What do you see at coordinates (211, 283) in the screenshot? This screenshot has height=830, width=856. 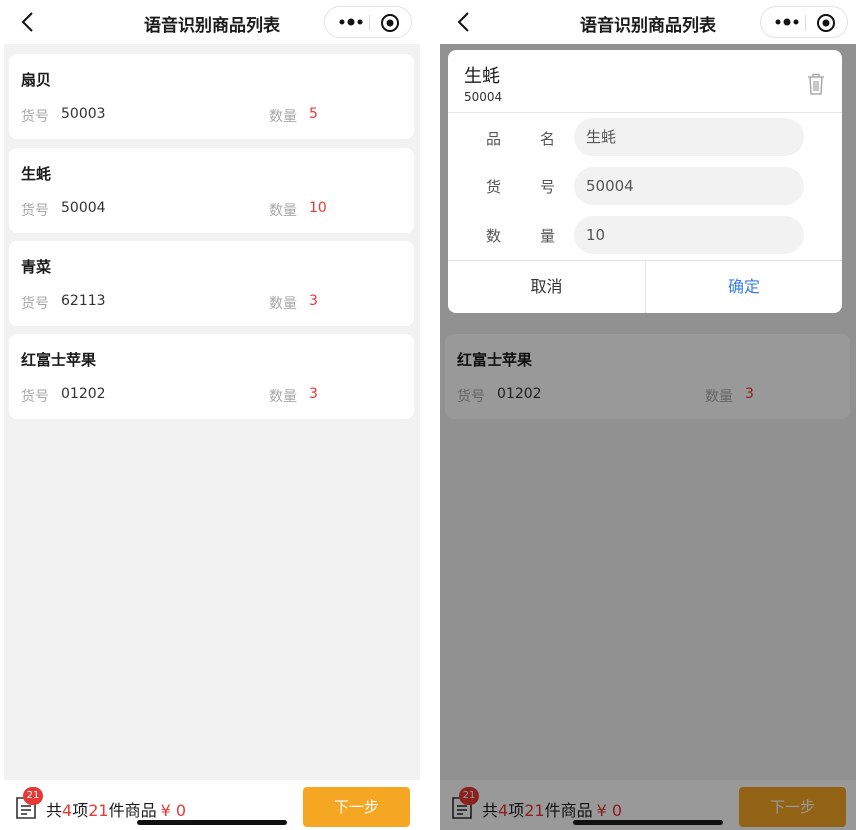 I see `list-item: 青菜 货号 62113 数量 3` at bounding box center [211, 283].